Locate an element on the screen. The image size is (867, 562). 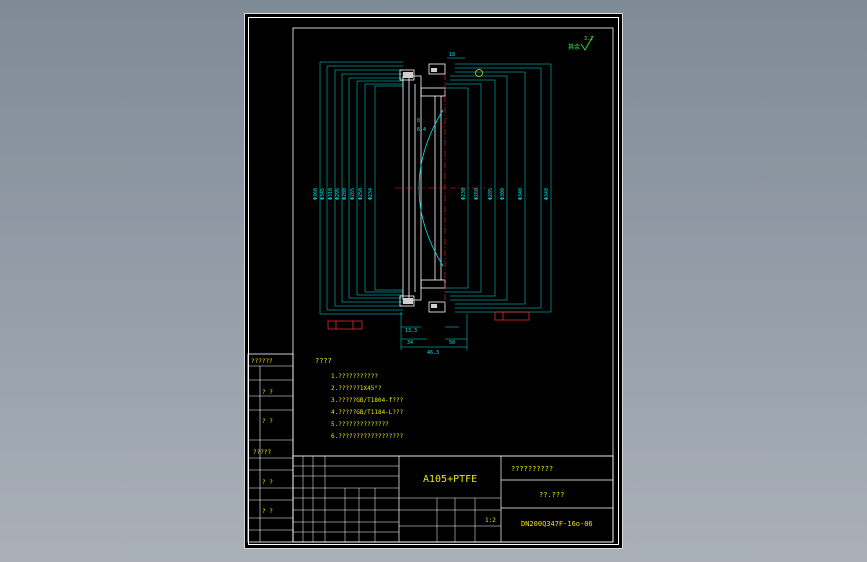
svg-text: Φ280 is located at coordinates (345, 194).